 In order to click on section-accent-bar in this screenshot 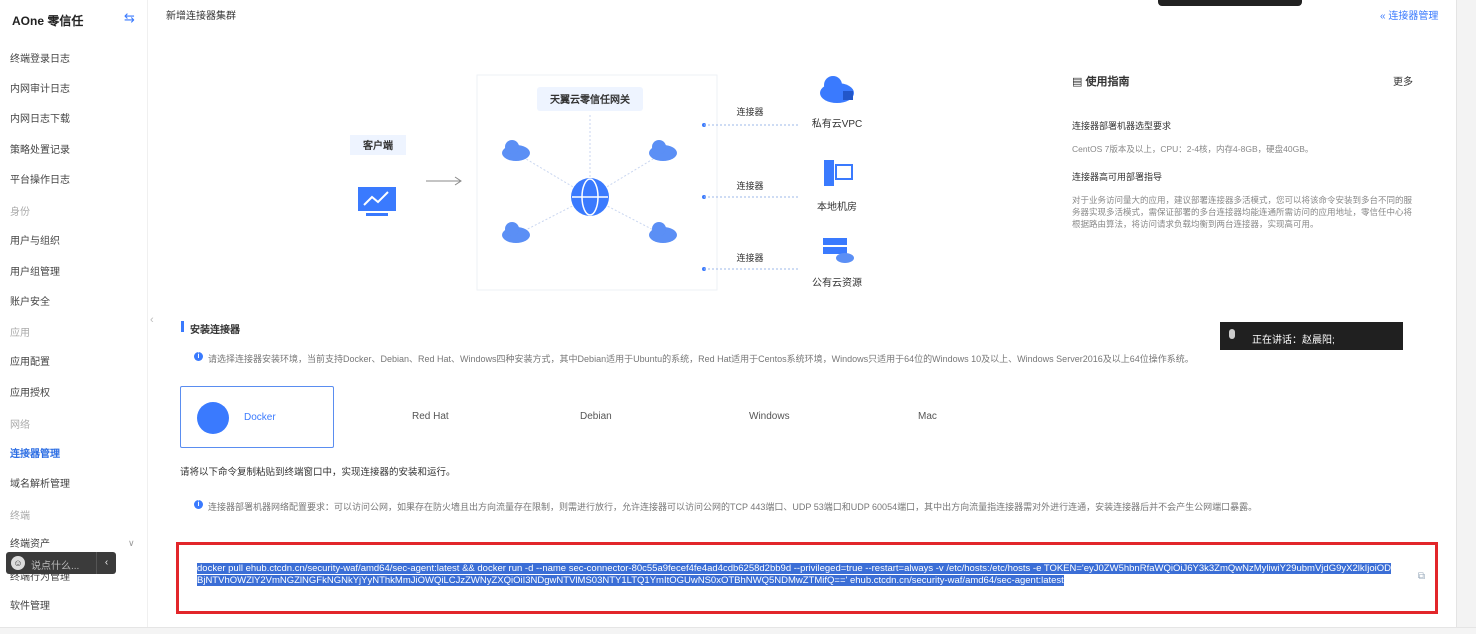, I will do `click(182, 326)`.